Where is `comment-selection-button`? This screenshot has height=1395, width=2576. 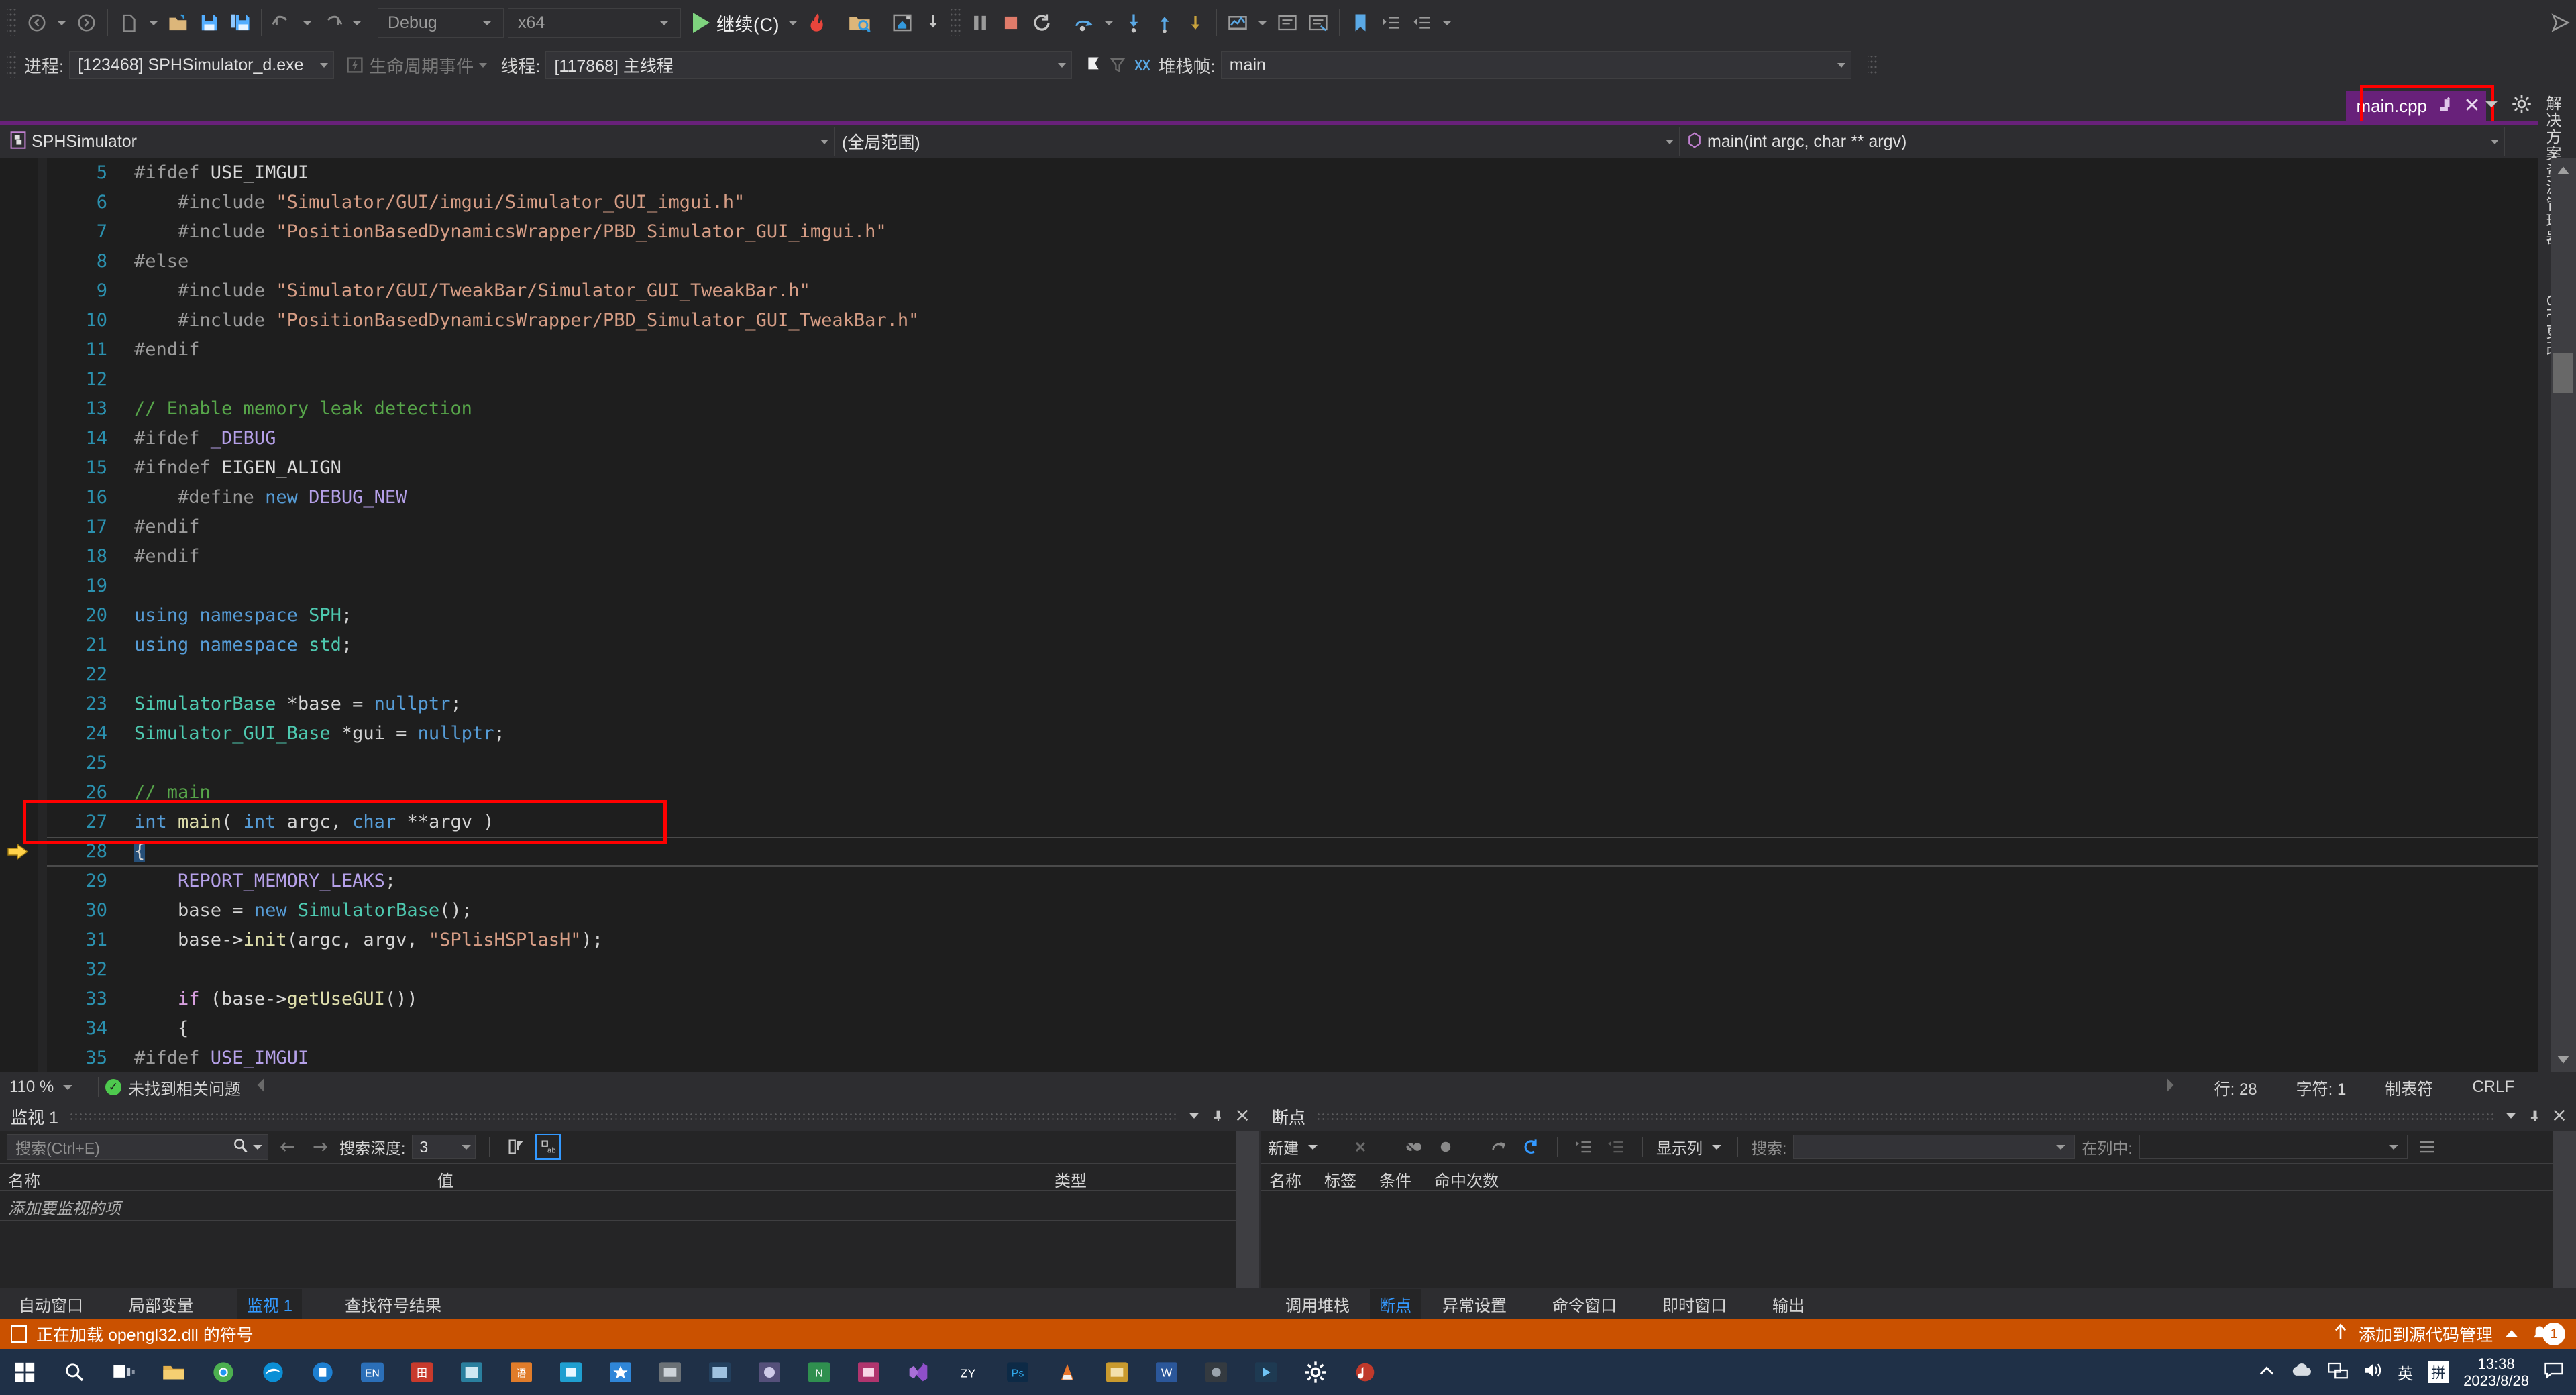 comment-selection-button is located at coordinates (1287, 23).